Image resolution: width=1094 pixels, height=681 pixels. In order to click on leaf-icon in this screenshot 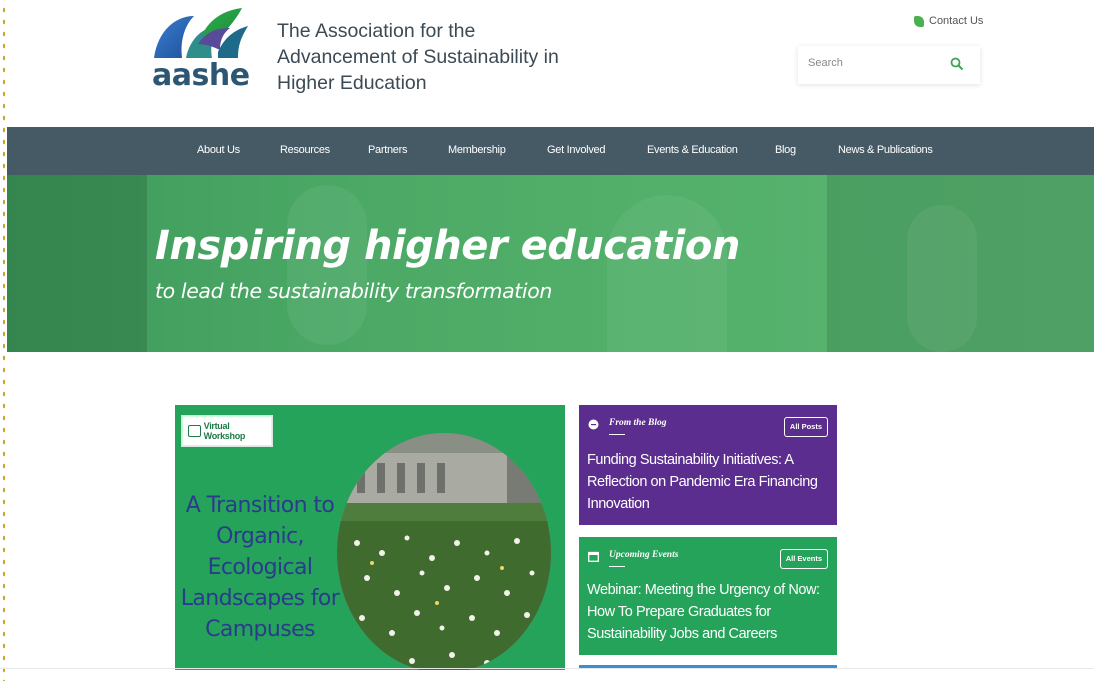, I will do `click(919, 21)`.